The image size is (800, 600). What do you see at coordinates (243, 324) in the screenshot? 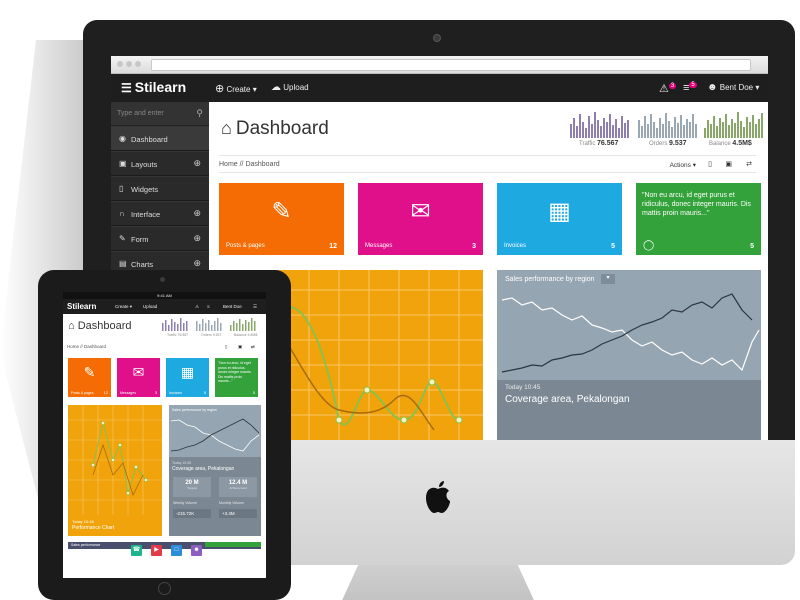
I see `ipad-balance-sparkline` at bounding box center [243, 324].